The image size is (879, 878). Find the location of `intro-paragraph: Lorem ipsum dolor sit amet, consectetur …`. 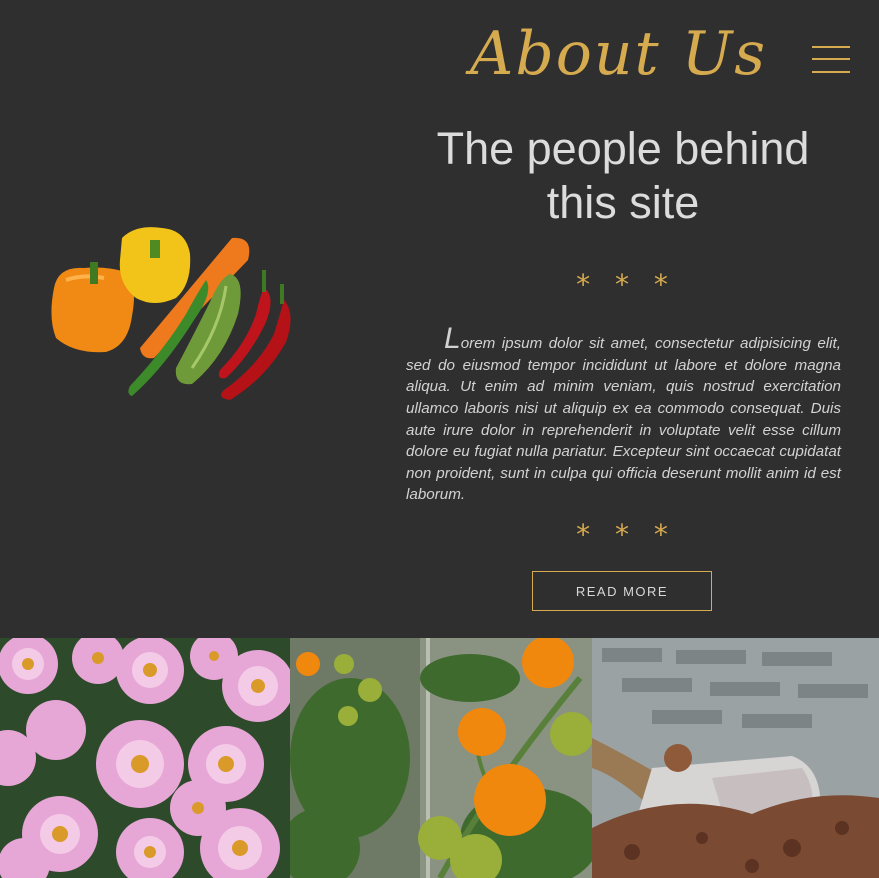

intro-paragraph: Lorem ipsum dolor sit amet, consectetur … is located at coordinates (623, 413).